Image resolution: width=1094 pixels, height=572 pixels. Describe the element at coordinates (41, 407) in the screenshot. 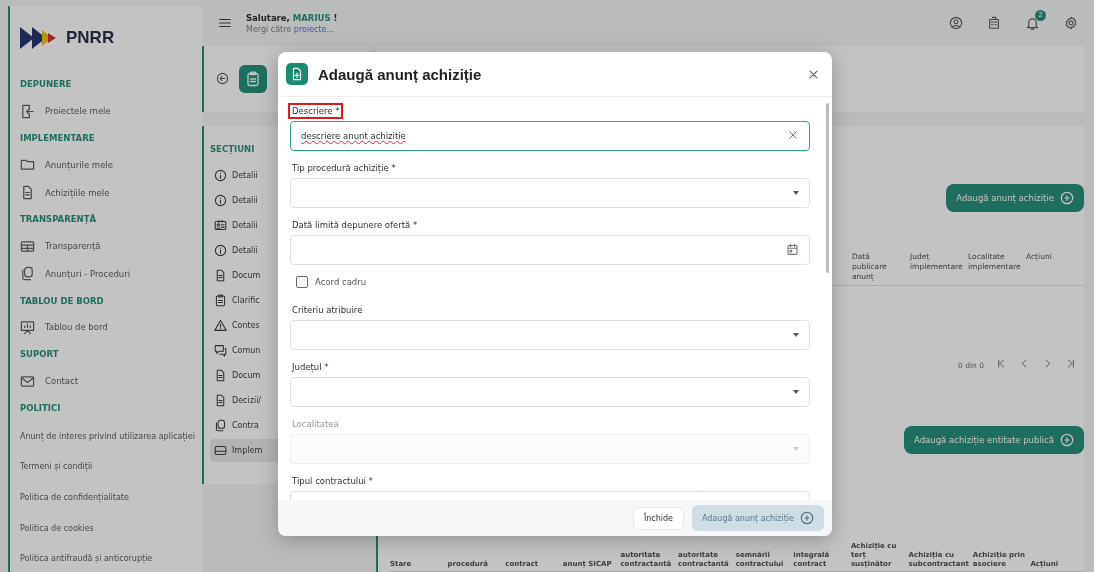

I see `group-title: POLITICI` at that location.